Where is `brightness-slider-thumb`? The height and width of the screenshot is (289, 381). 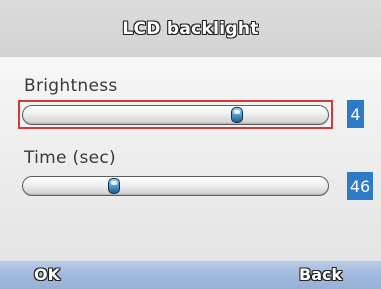
brightness-slider-thumb is located at coordinates (237, 115).